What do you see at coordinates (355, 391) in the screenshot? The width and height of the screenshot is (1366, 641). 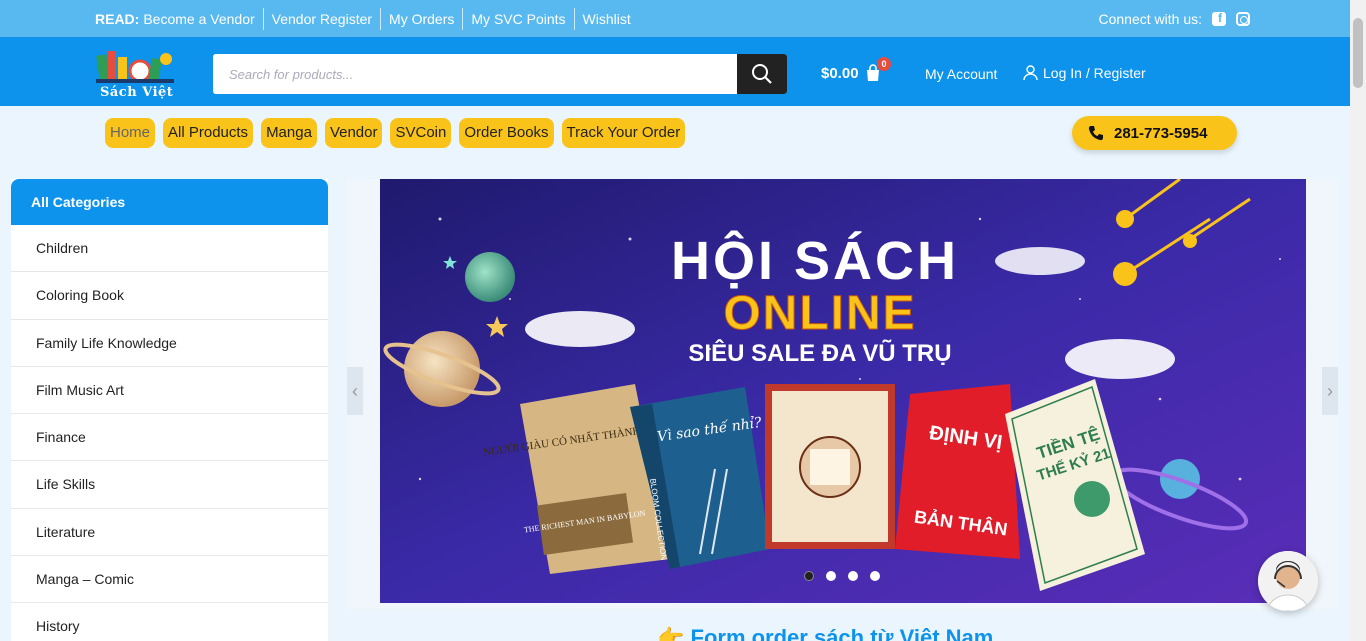 I see `slider-prev-button: ‹` at bounding box center [355, 391].